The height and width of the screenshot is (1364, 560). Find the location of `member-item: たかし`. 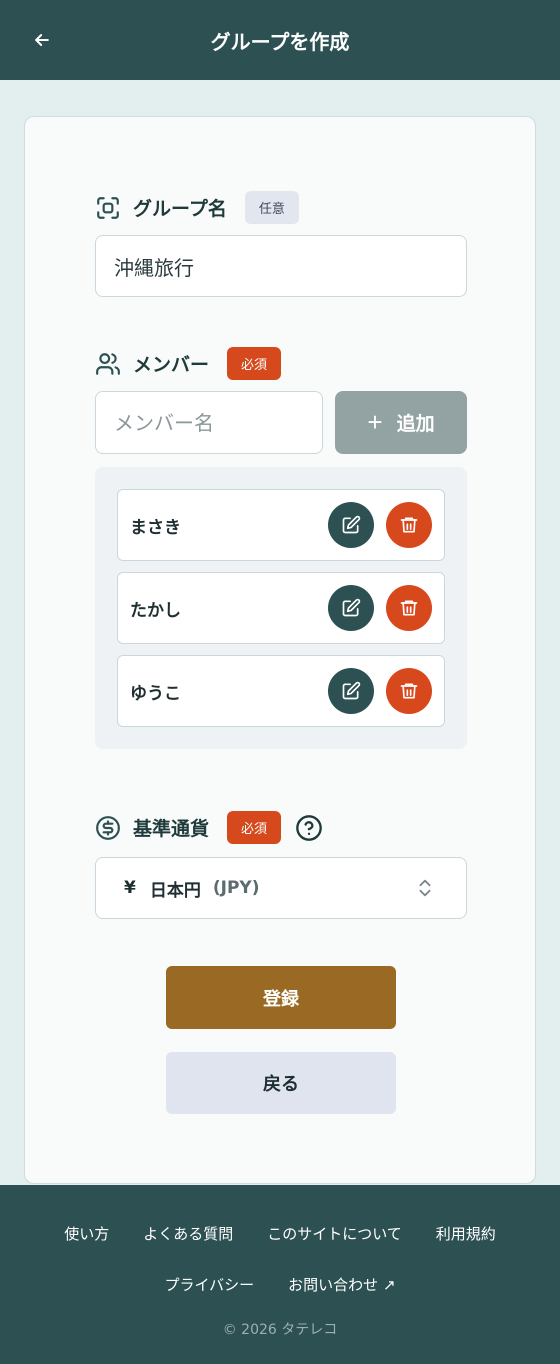

member-item: たかし is located at coordinates (281, 608).